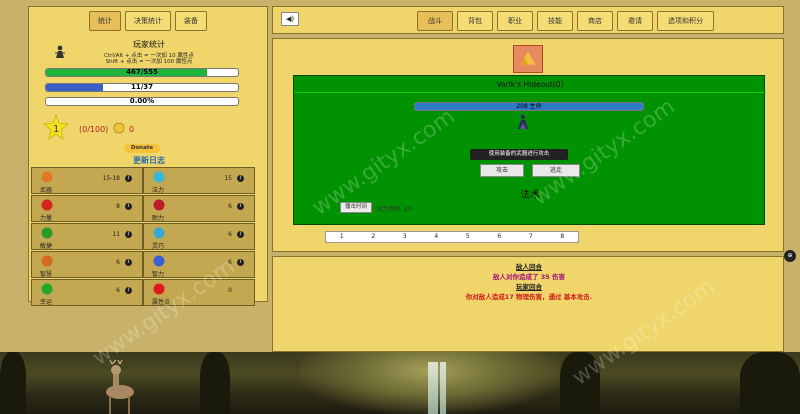  I want to click on pager-item: 1, so click(342, 237).